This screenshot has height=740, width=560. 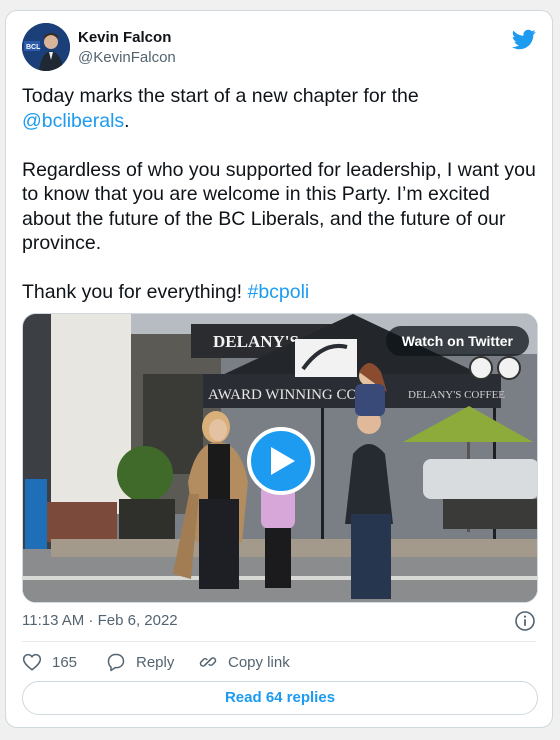 I want to click on reply-label: Reply, so click(x=155, y=662).